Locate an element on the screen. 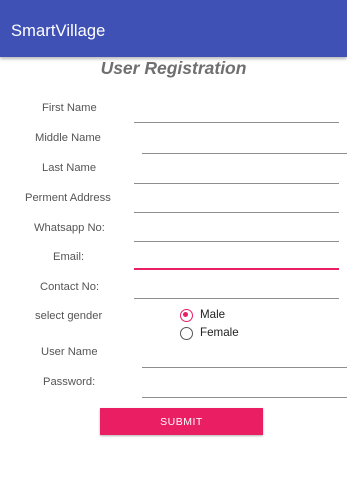 The image size is (347, 493). gender-female-radio: Female is located at coordinates (209, 333).